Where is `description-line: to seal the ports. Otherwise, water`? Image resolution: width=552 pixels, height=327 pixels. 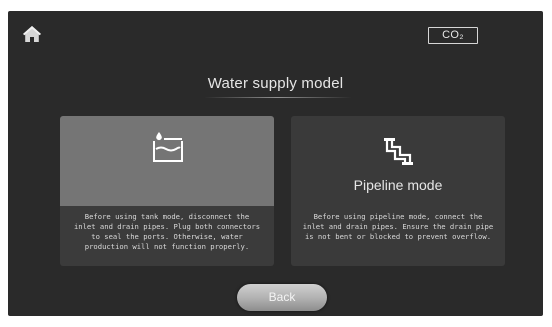
description-line: to seal the ports. Otherwise, water is located at coordinates (167, 236).